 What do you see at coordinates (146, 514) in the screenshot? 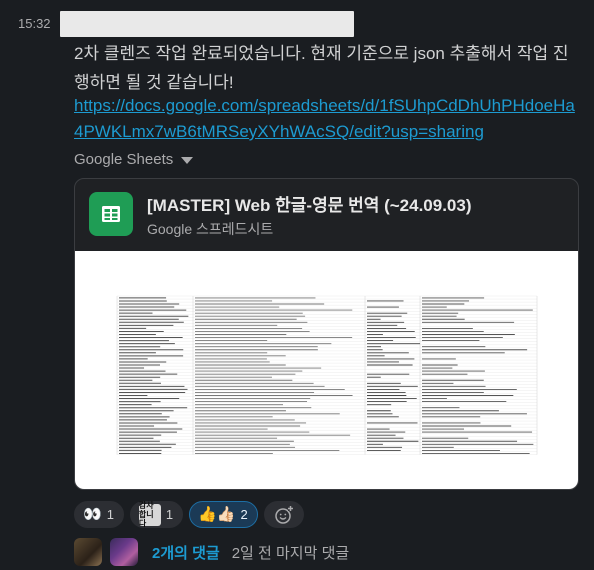
I see `thanks-emoji-label: 감사 합니다` at bounding box center [146, 514].